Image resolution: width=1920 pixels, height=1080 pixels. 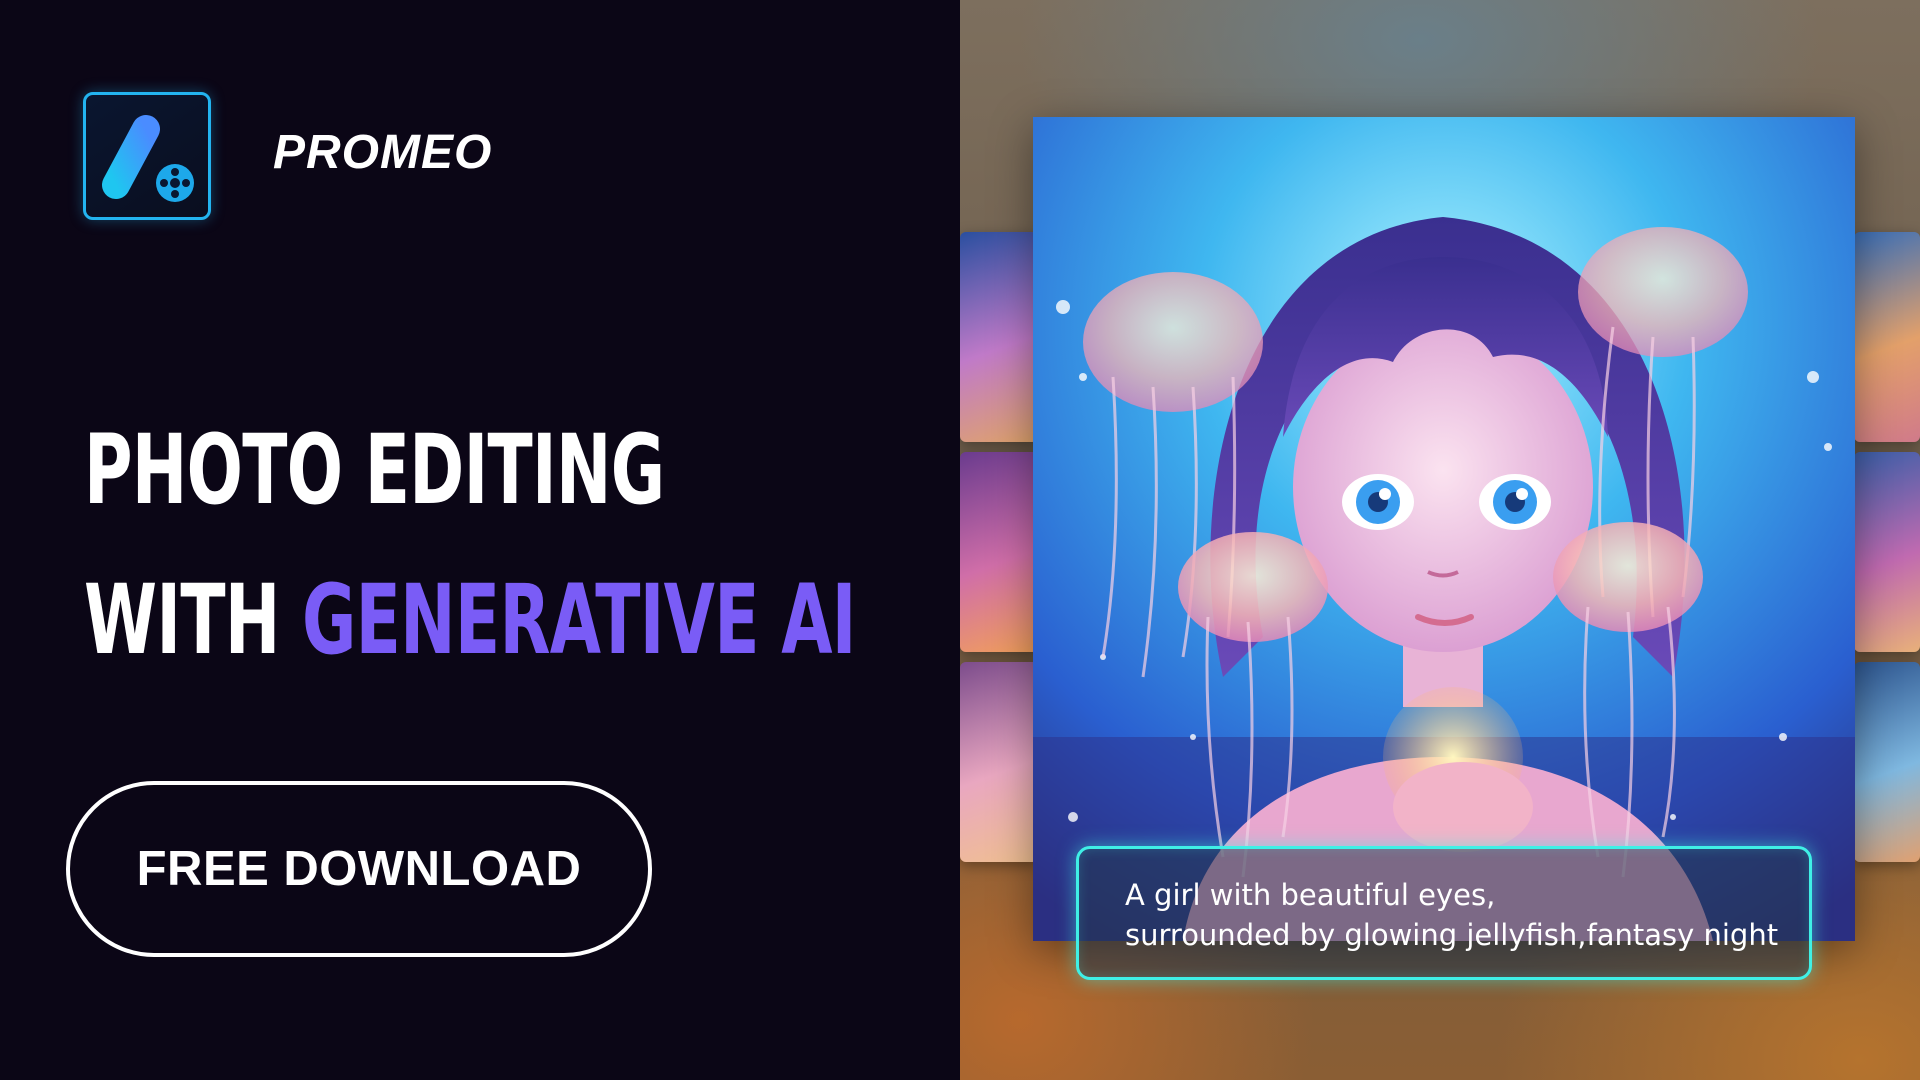 I want to click on headline: PHOTO EDITING WITH GENERATIVE AI, so click(x=470, y=545).